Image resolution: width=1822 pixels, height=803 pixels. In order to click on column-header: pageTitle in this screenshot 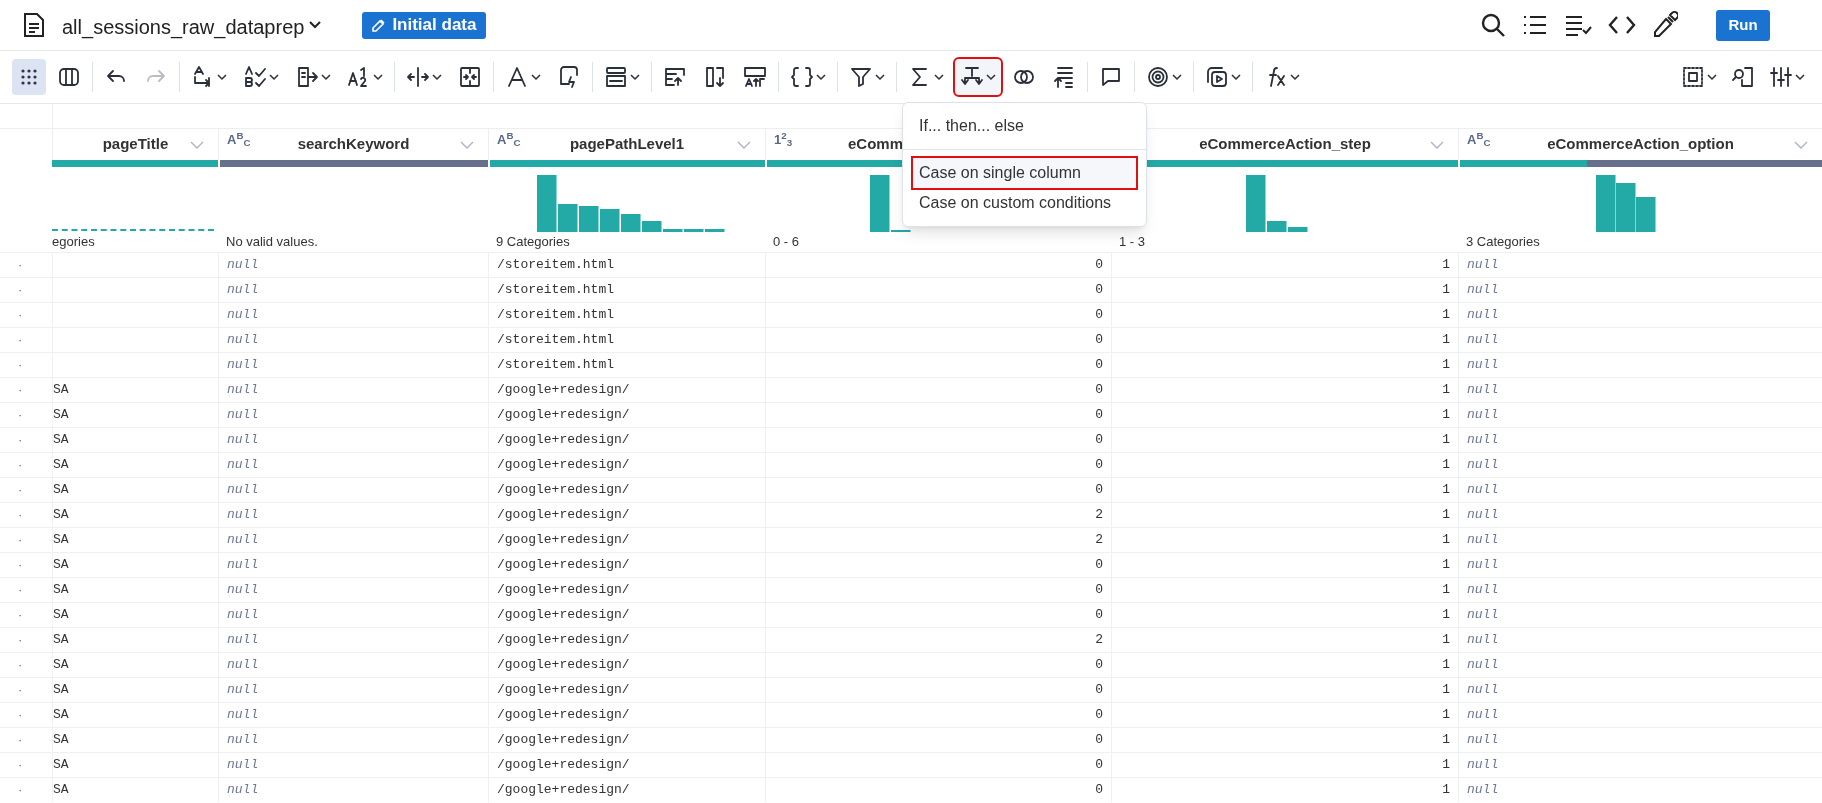, I will do `click(135, 144)`.